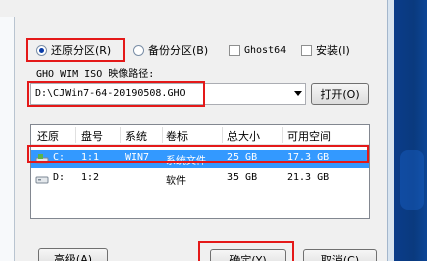 This screenshot has height=261, width=427. I want to click on window-frame-right, so click(390, 130).